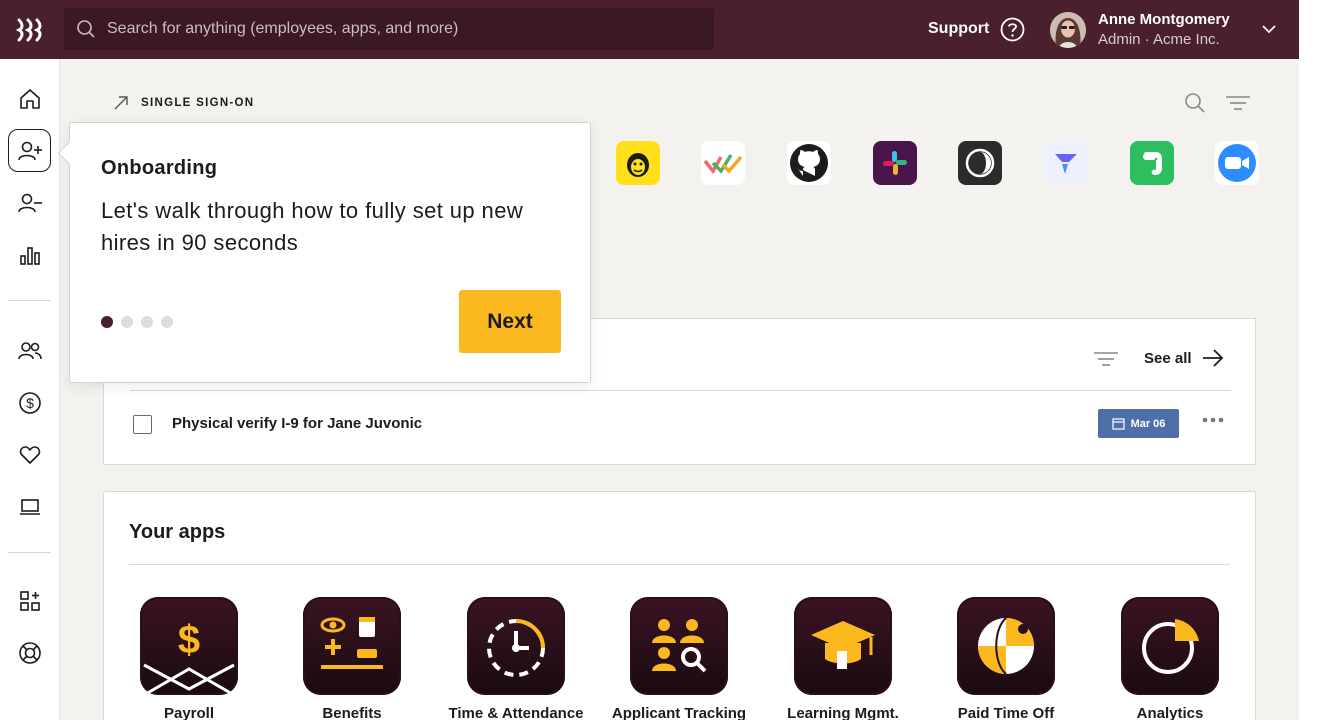 The image size is (1323, 720). I want to click on help-center-icon, so click(29, 652).